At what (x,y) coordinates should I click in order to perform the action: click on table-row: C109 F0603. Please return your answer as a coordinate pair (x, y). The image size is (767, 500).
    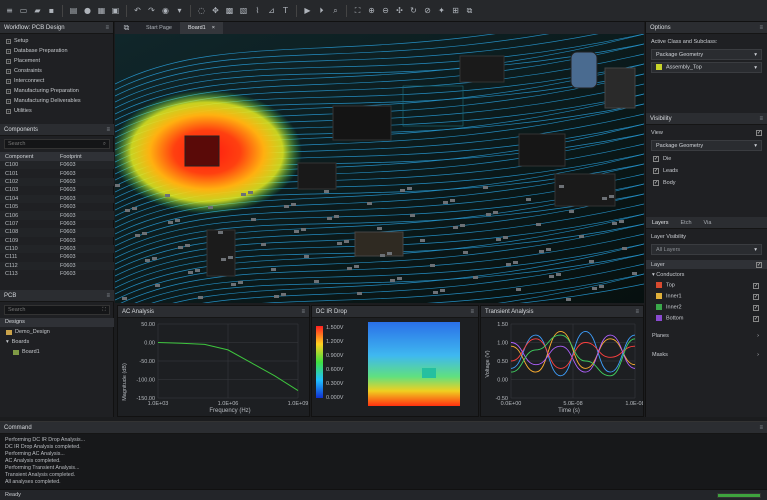
    Looking at the image, I should click on (57, 241).